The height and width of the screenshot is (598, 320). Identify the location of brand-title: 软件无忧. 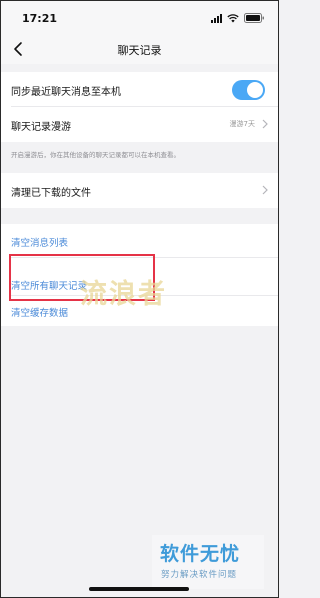
(200, 554).